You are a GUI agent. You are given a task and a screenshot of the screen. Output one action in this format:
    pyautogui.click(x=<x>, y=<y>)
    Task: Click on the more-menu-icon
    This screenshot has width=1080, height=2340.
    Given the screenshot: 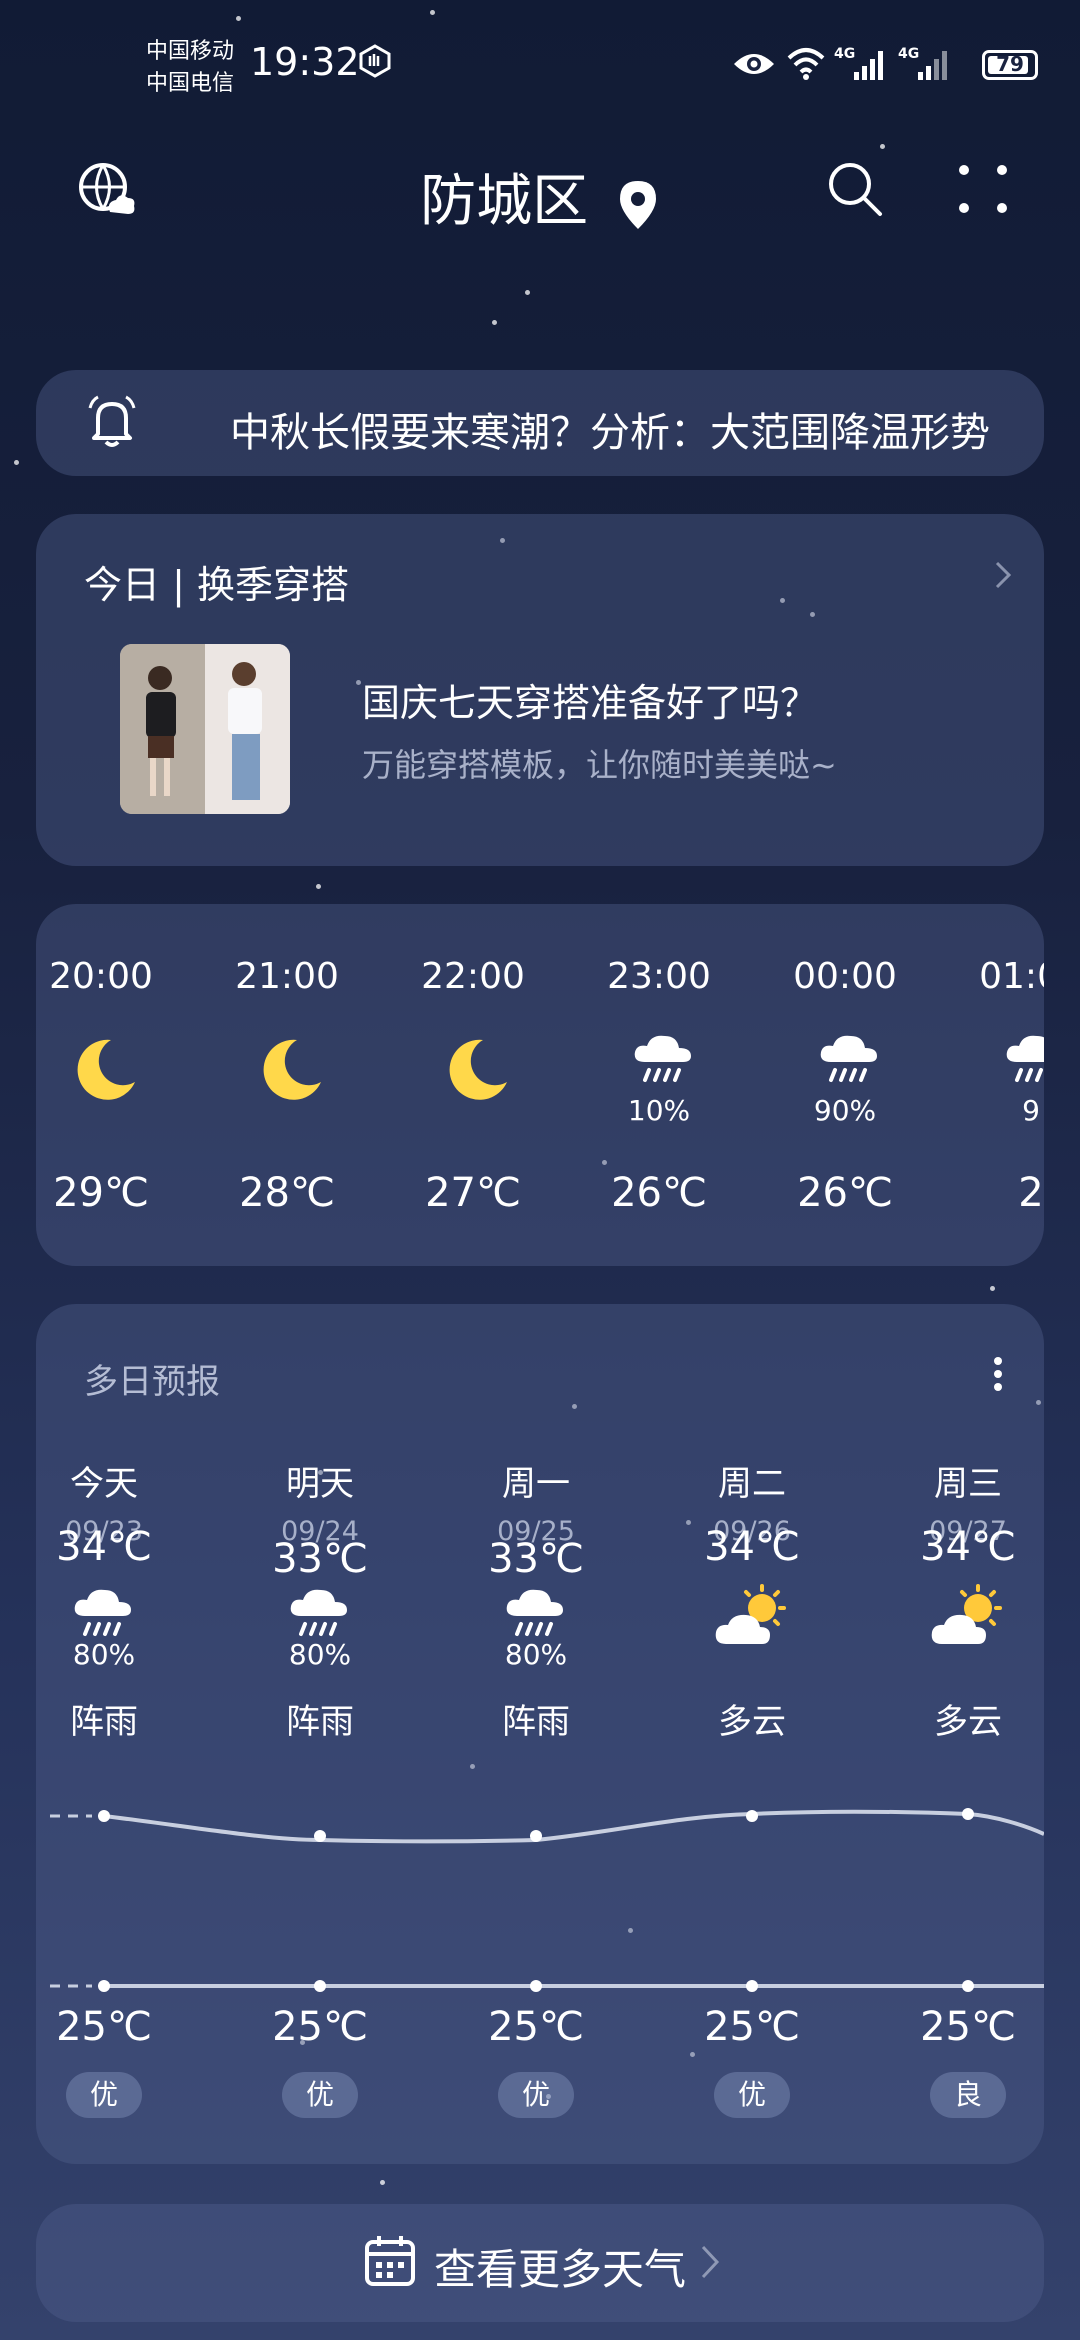 What is the action you would take?
    pyautogui.click(x=983, y=191)
    